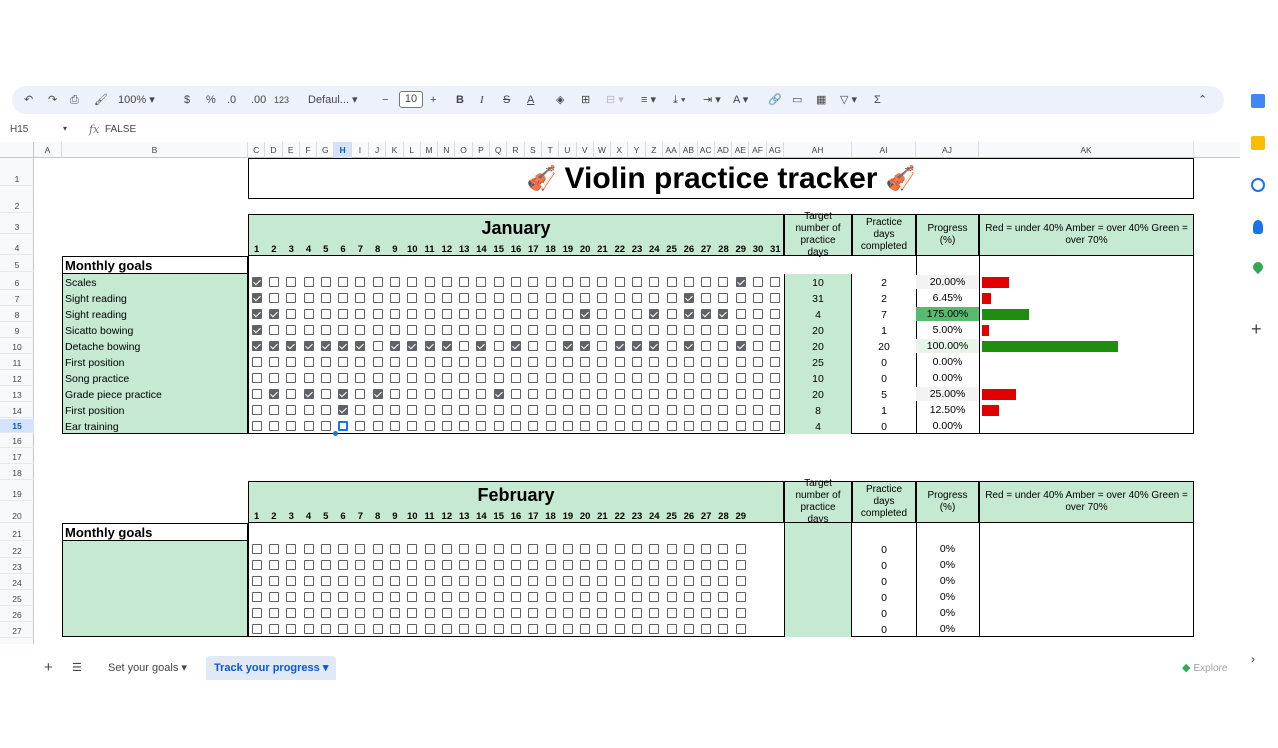 The height and width of the screenshot is (748, 1278). What do you see at coordinates (775, 150) in the screenshot?
I see `column-header-ag: AG` at bounding box center [775, 150].